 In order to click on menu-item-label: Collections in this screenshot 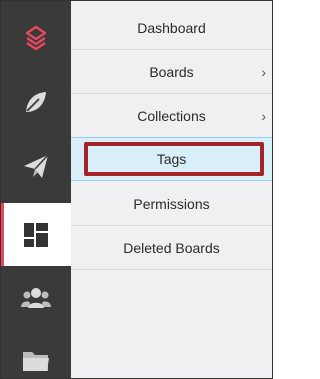, I will do `click(171, 115)`.